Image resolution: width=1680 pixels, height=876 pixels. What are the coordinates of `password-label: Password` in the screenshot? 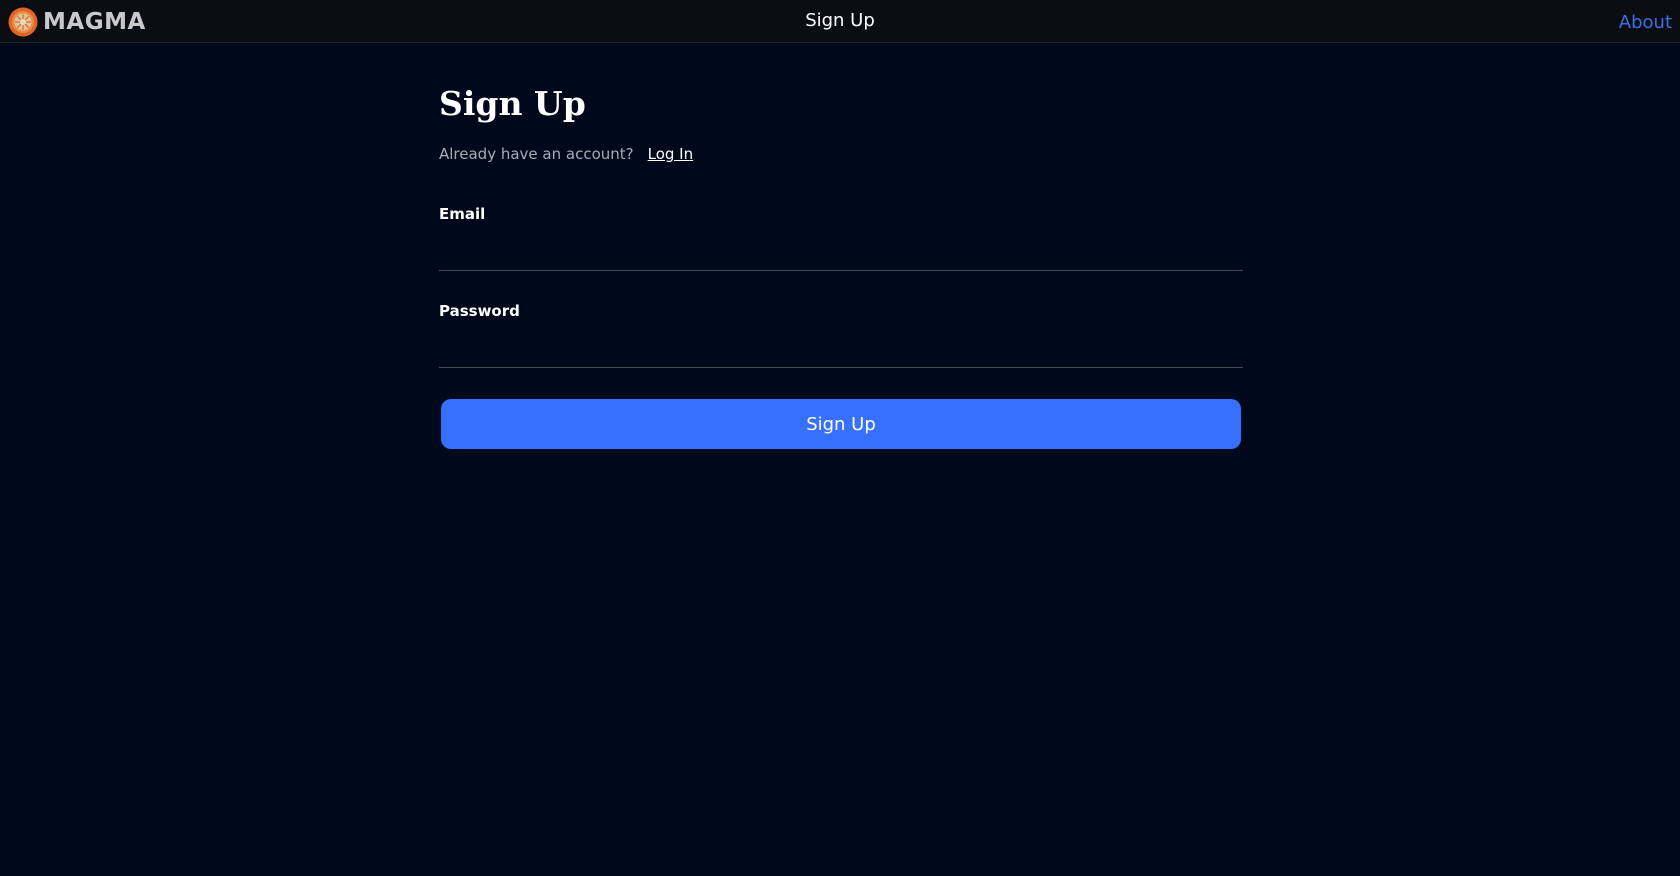 It's located at (479, 311).